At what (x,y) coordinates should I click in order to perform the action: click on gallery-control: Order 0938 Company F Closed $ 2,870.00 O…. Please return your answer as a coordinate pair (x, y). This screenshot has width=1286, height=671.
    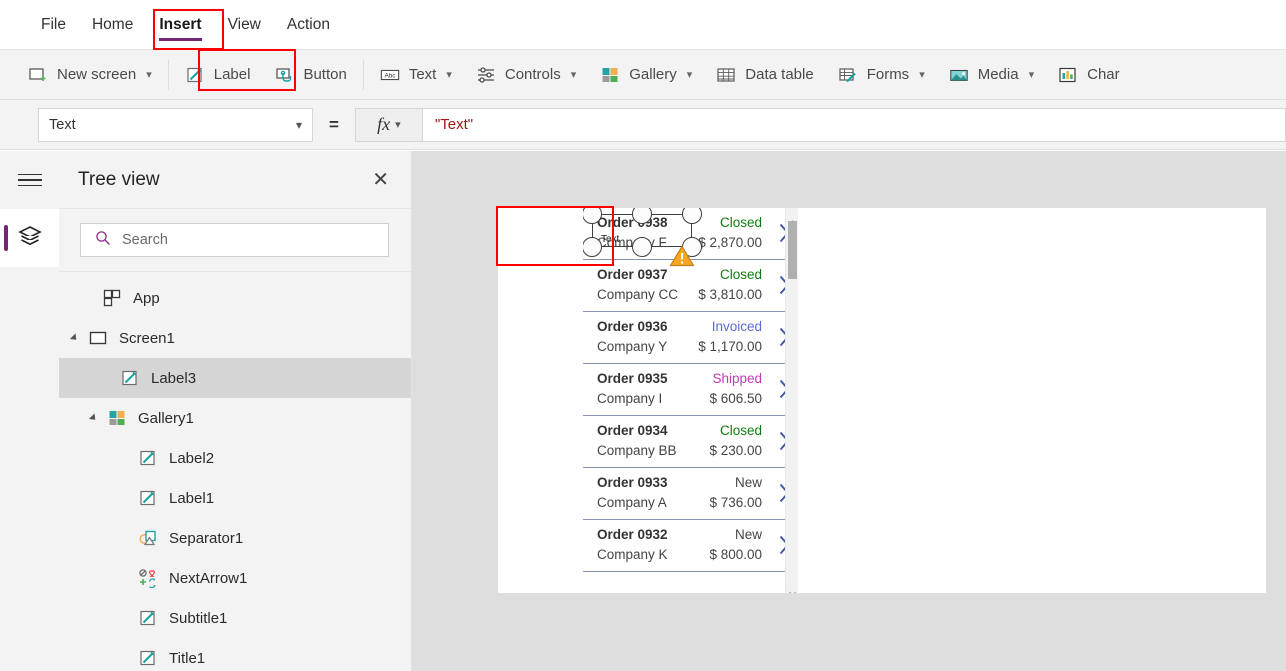
    Looking at the image, I should click on (690, 400).